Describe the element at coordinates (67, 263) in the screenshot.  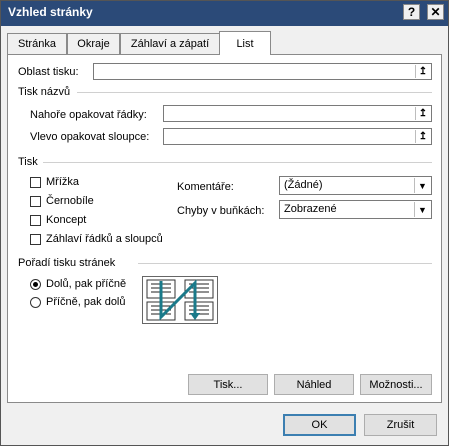
I see `page-order-heading: Pořadí tisku stránek` at that location.